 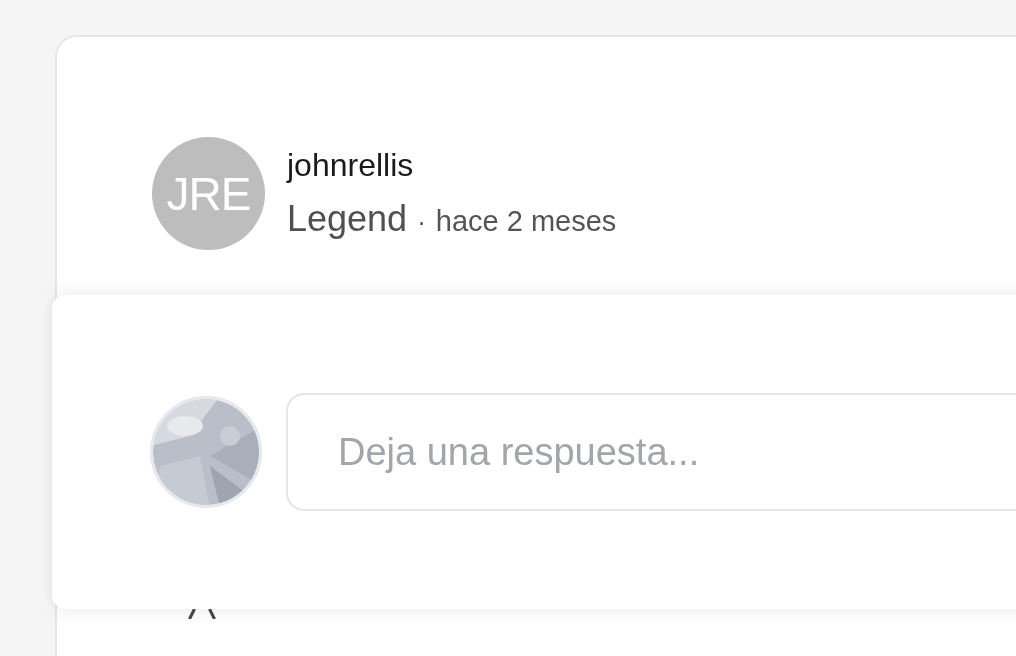 I want to click on timestamp: hace 2 meses, so click(x=526, y=221).